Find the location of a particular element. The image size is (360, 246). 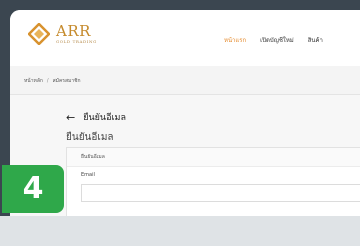

back-button: ← ยืนยันอีเมล is located at coordinates (96, 117).